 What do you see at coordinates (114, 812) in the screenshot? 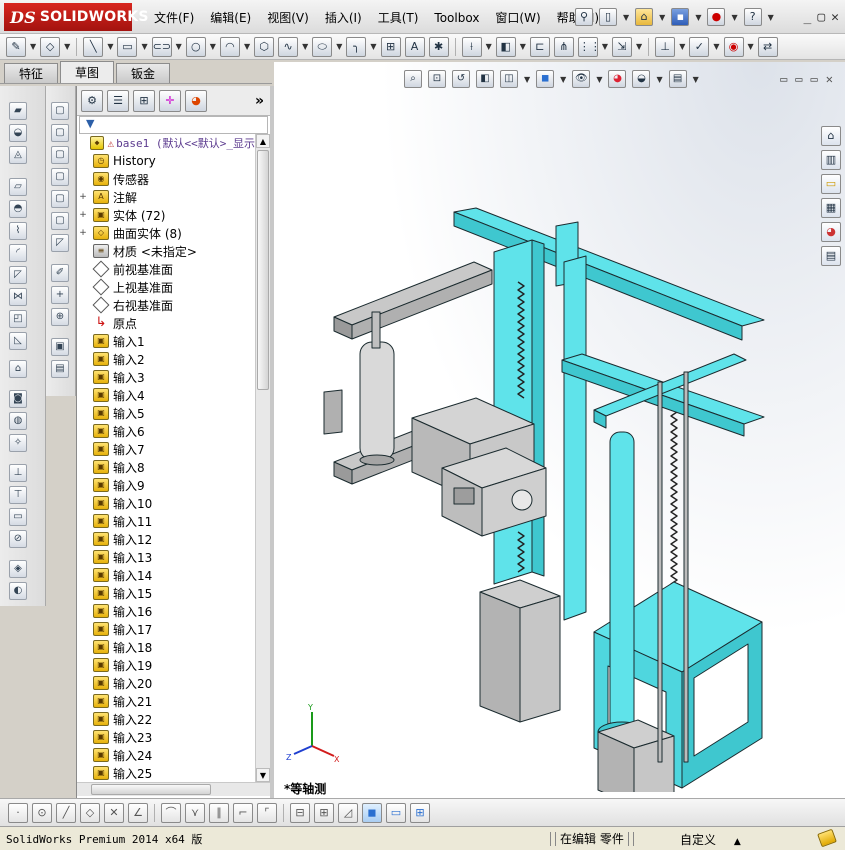
I see `cross-icon: ✕` at bounding box center [114, 812].